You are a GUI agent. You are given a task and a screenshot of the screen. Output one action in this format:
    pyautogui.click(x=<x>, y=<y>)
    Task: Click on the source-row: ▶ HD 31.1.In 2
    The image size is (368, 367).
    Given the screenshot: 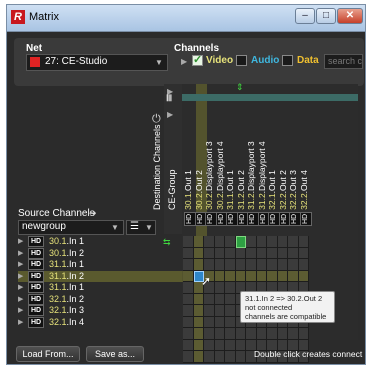 What is the action you would take?
    pyautogui.click(x=100, y=276)
    